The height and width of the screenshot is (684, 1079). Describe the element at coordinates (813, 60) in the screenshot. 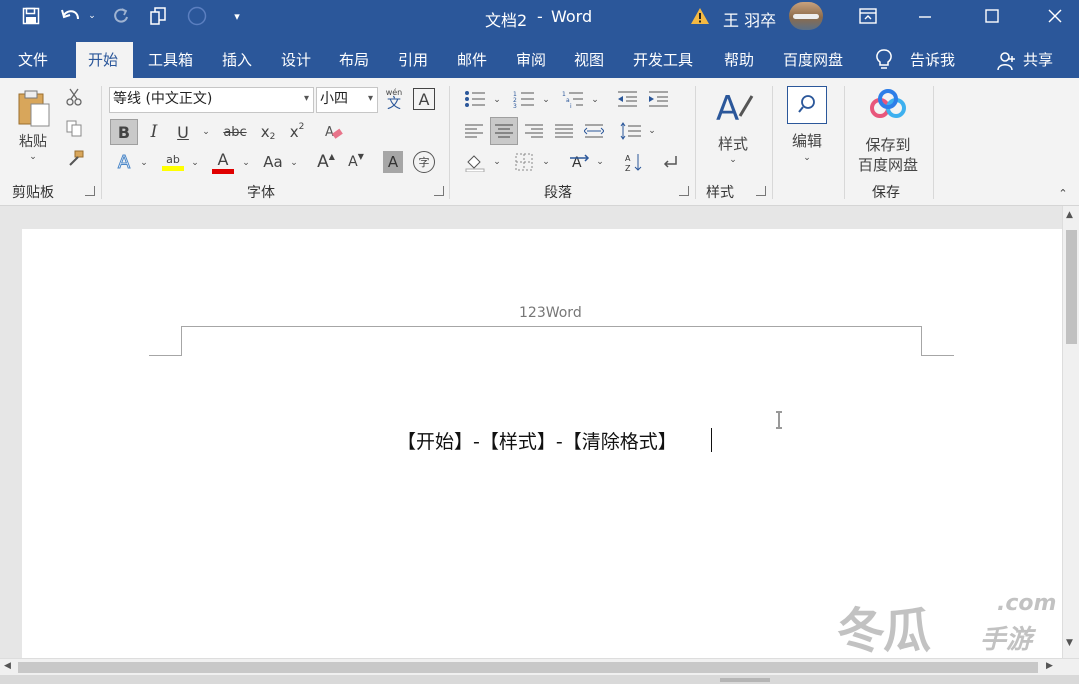

I see `tab-baidu-netdisk: 百度网盘` at that location.